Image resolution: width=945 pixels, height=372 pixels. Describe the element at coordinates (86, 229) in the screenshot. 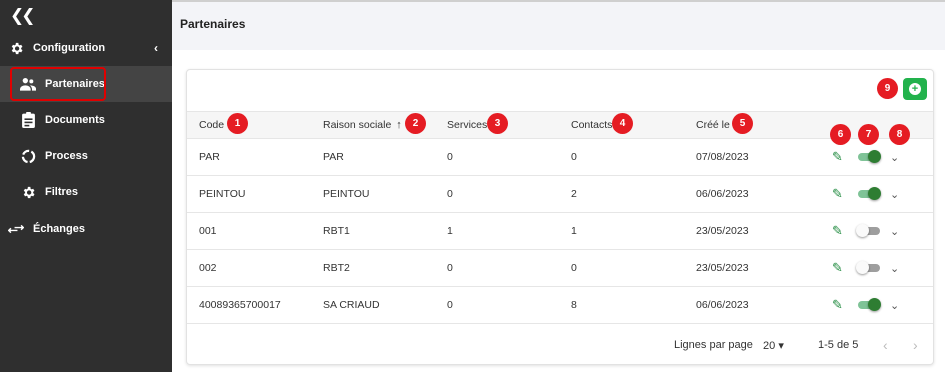

I see `sidebar-item-echanges: Échanges` at that location.